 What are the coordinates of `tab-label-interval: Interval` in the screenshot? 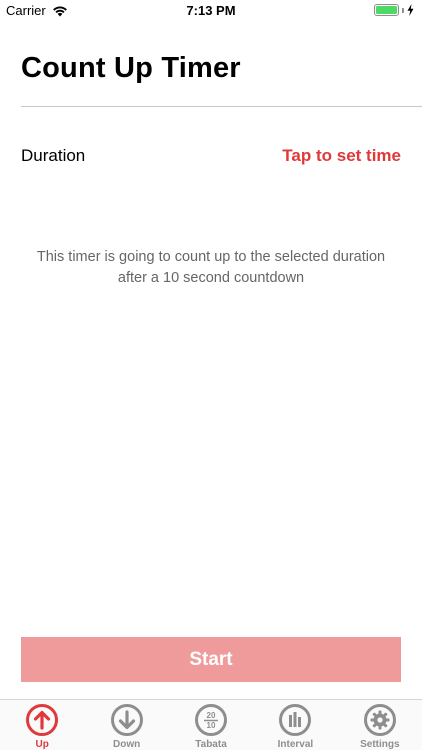 It's located at (295, 744).